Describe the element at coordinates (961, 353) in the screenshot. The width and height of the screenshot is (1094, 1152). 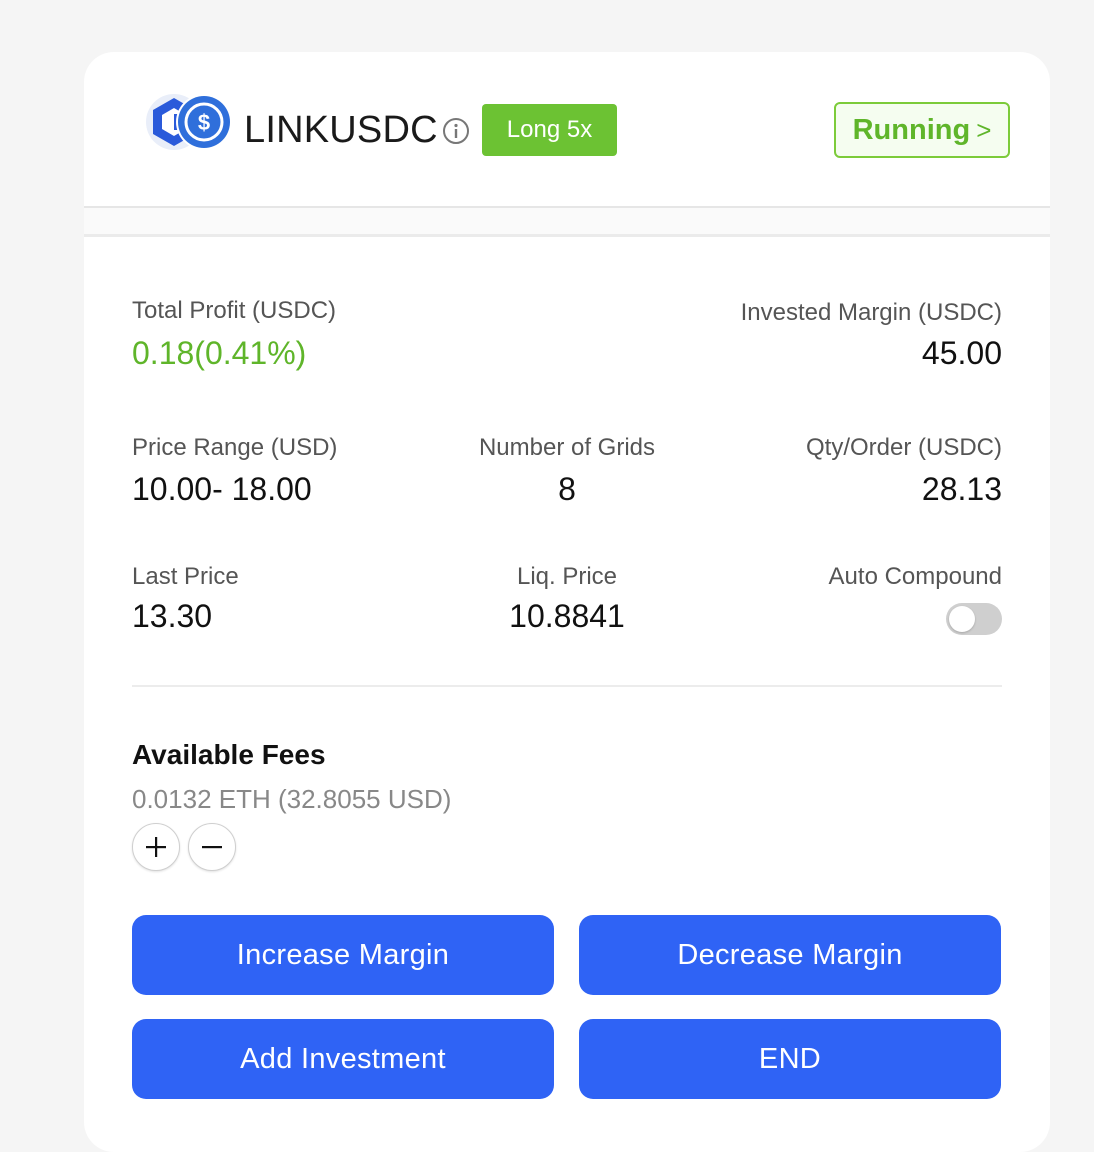
I see `invested-margin-value: 45.00` at that location.